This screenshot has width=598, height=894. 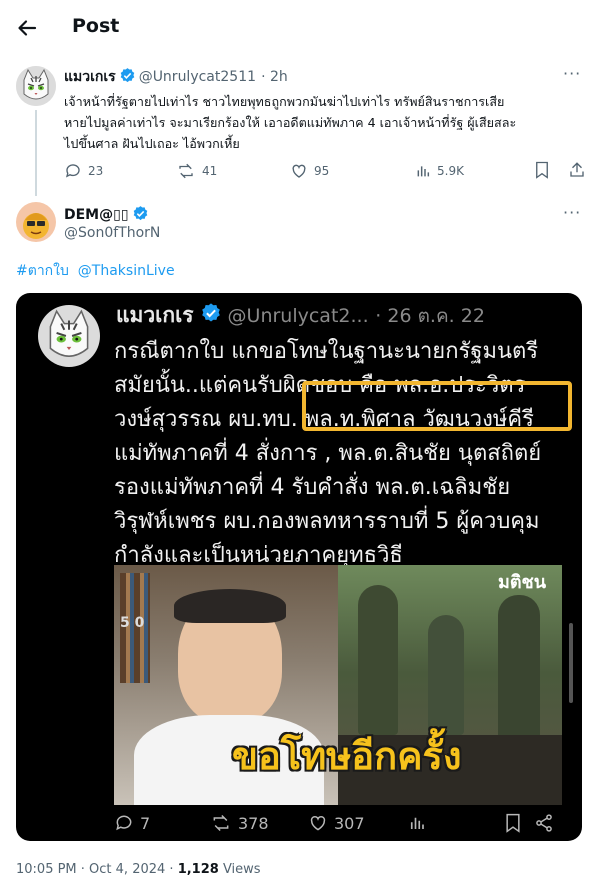 What do you see at coordinates (97, 869) in the screenshot?
I see `post-timestamp: 10:05 PM · Oct 4, 2024 ·` at bounding box center [97, 869].